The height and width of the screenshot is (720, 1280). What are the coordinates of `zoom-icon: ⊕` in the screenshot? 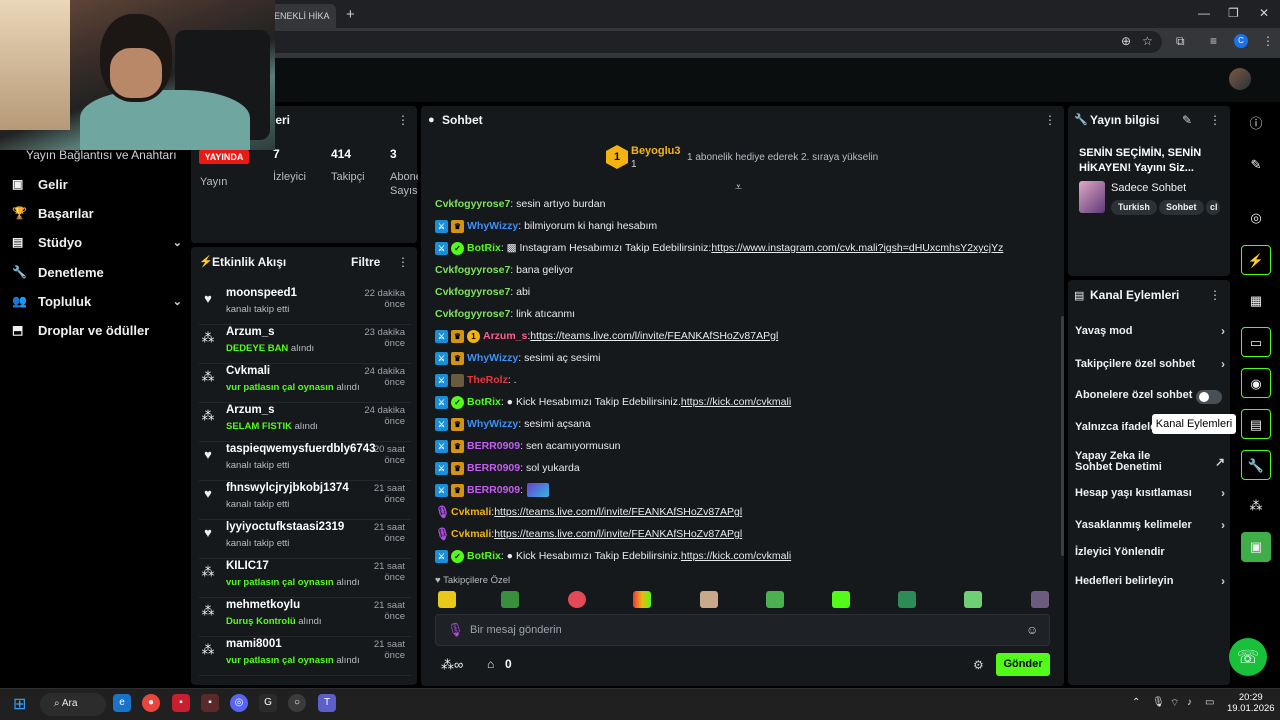 It's located at (1126, 41).